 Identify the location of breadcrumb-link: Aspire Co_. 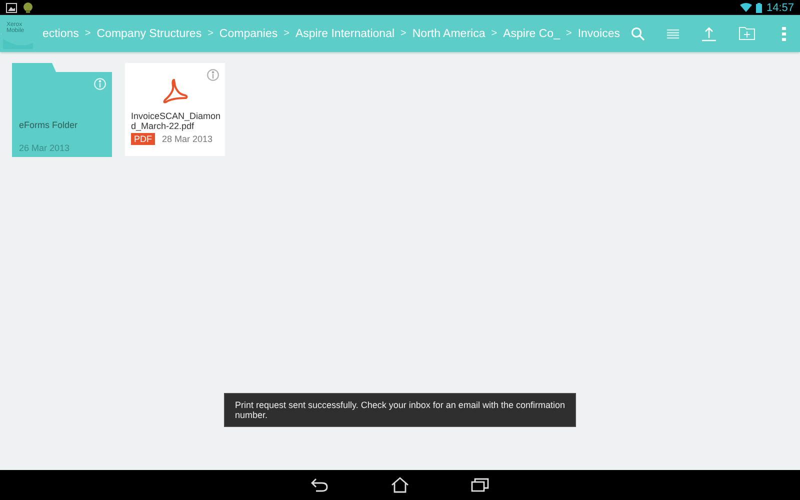
(531, 34).